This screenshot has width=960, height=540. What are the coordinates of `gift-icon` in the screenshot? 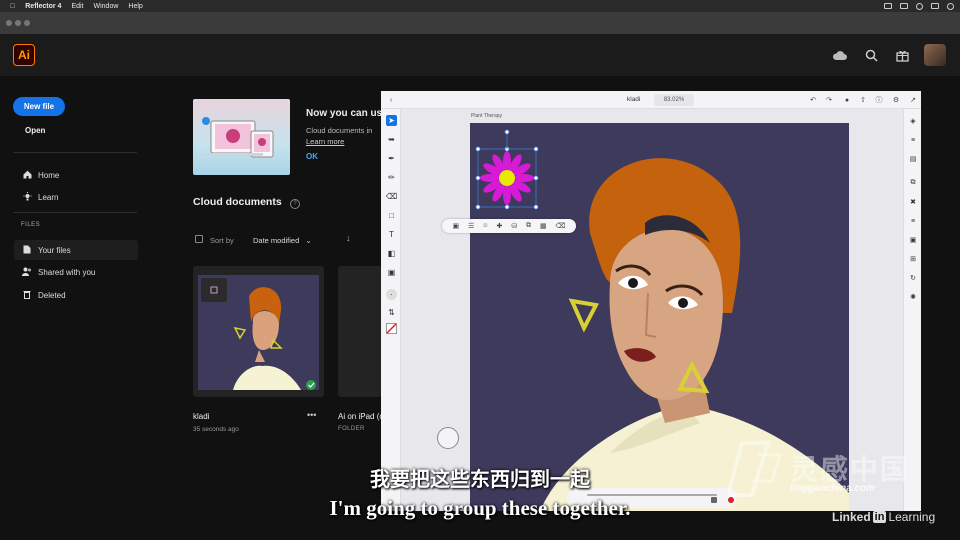 It's located at (902, 55).